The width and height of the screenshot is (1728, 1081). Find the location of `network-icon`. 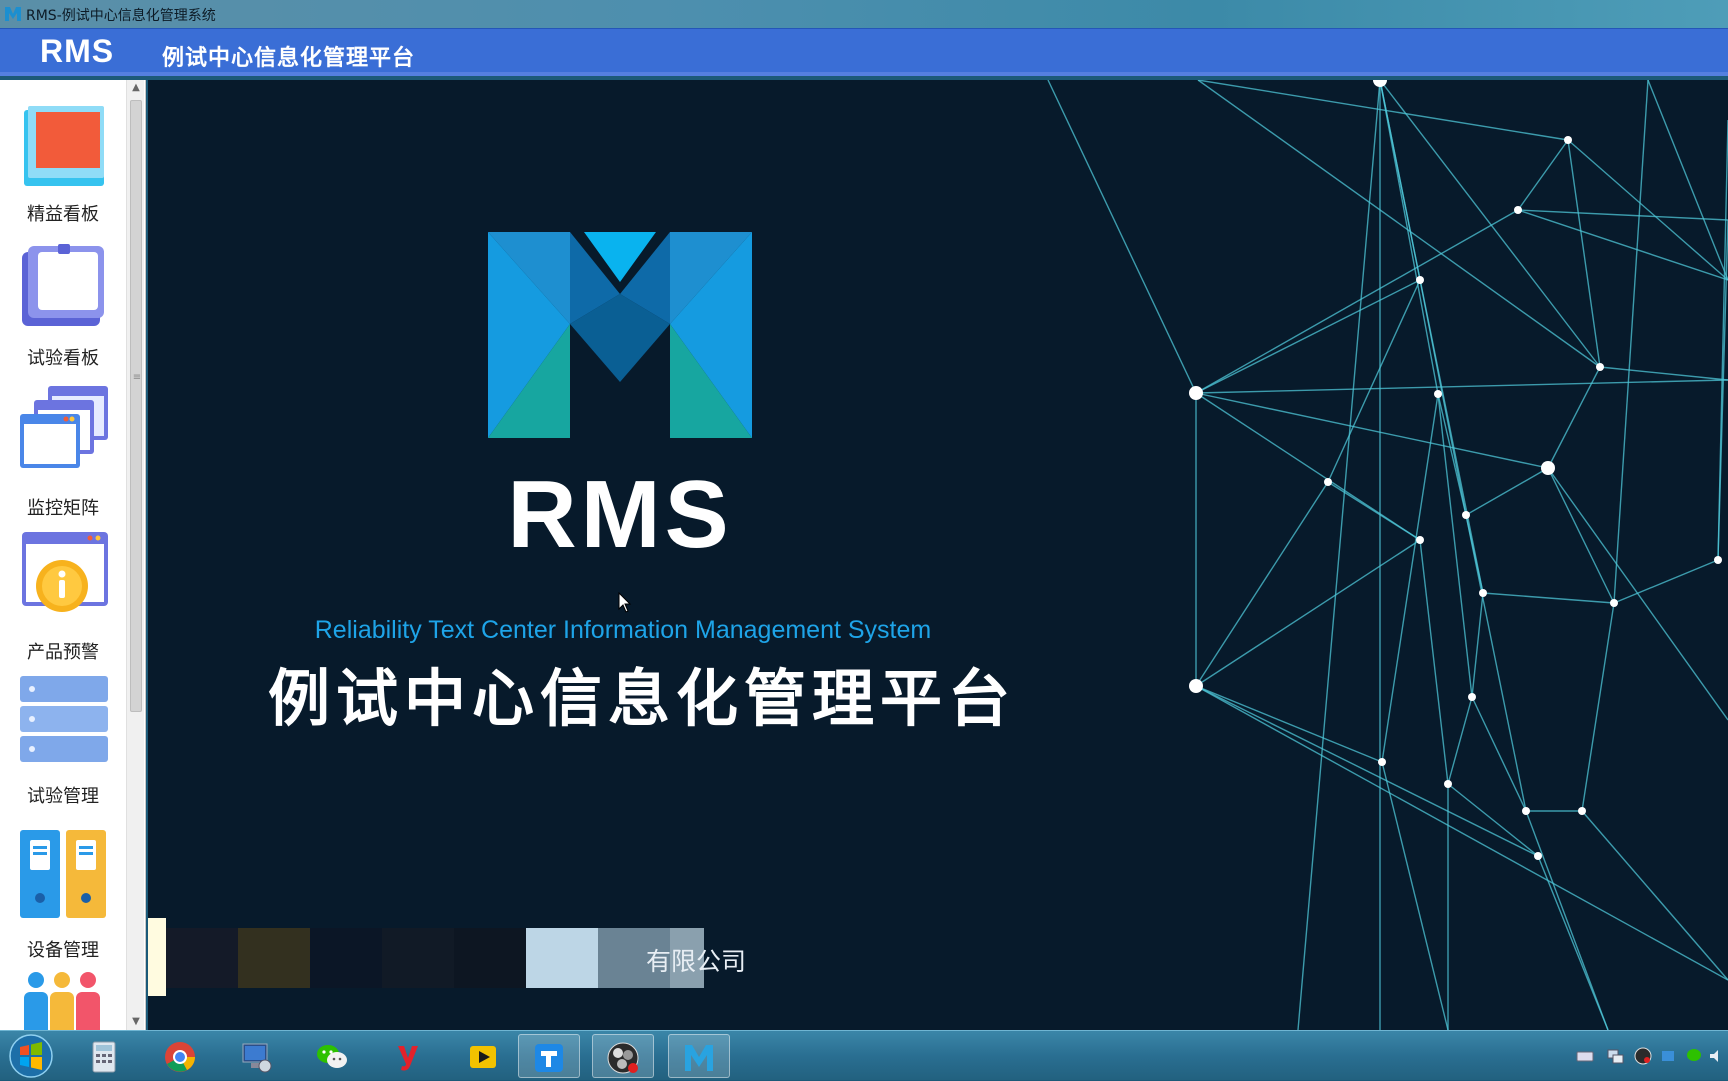

network-icon is located at coordinates (1615, 1056).